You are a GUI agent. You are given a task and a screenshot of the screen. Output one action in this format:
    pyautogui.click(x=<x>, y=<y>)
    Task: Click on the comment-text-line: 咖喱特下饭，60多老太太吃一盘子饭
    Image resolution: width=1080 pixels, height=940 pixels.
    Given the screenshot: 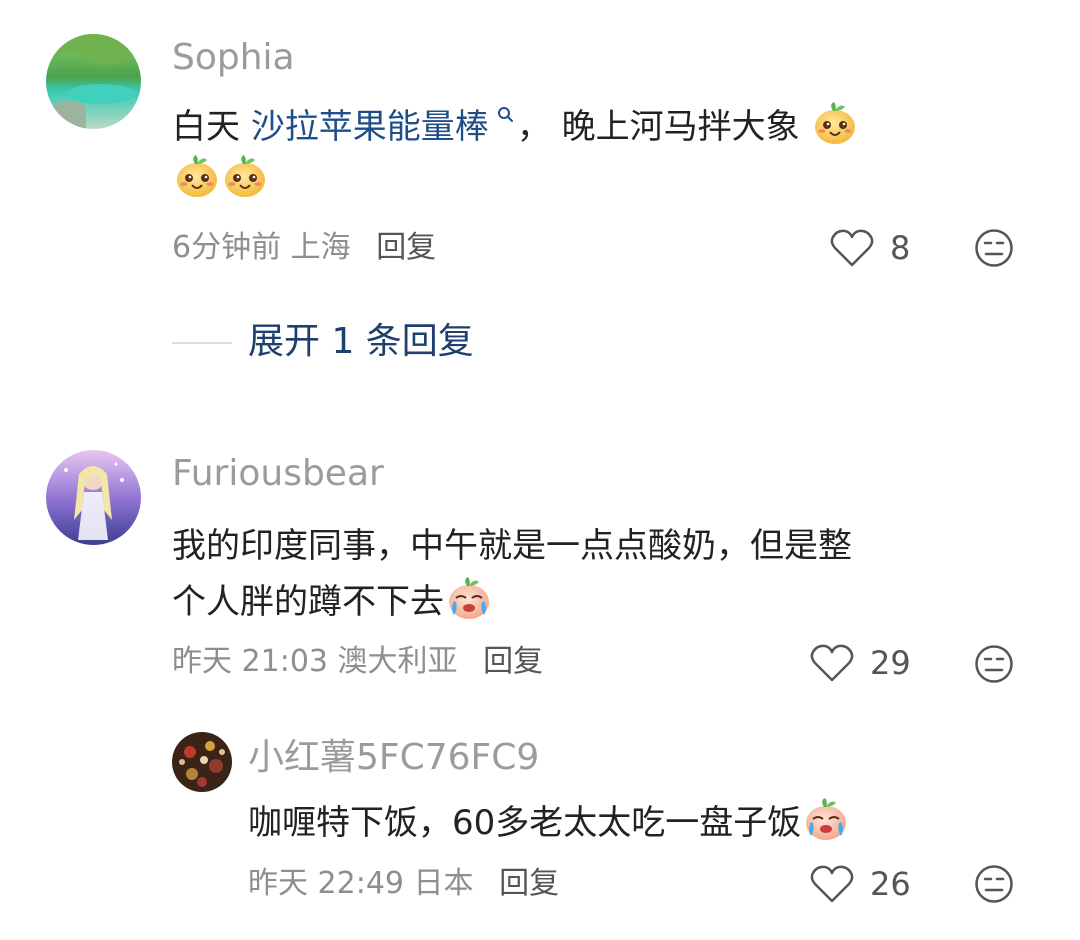 What is the action you would take?
    pyautogui.click(x=525, y=823)
    